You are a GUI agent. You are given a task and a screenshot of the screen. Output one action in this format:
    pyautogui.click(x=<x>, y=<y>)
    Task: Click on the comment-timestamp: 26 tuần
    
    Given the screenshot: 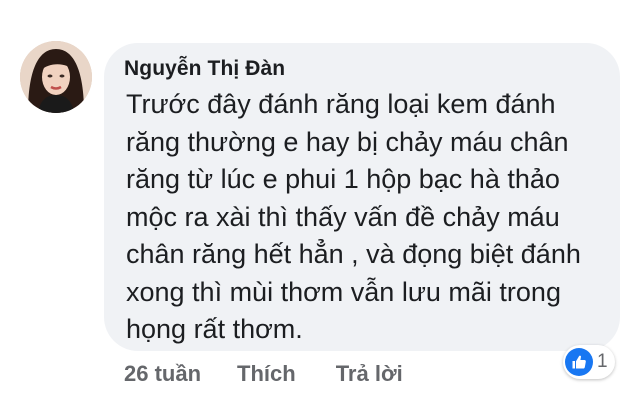 What is the action you would take?
    pyautogui.click(x=162, y=374)
    